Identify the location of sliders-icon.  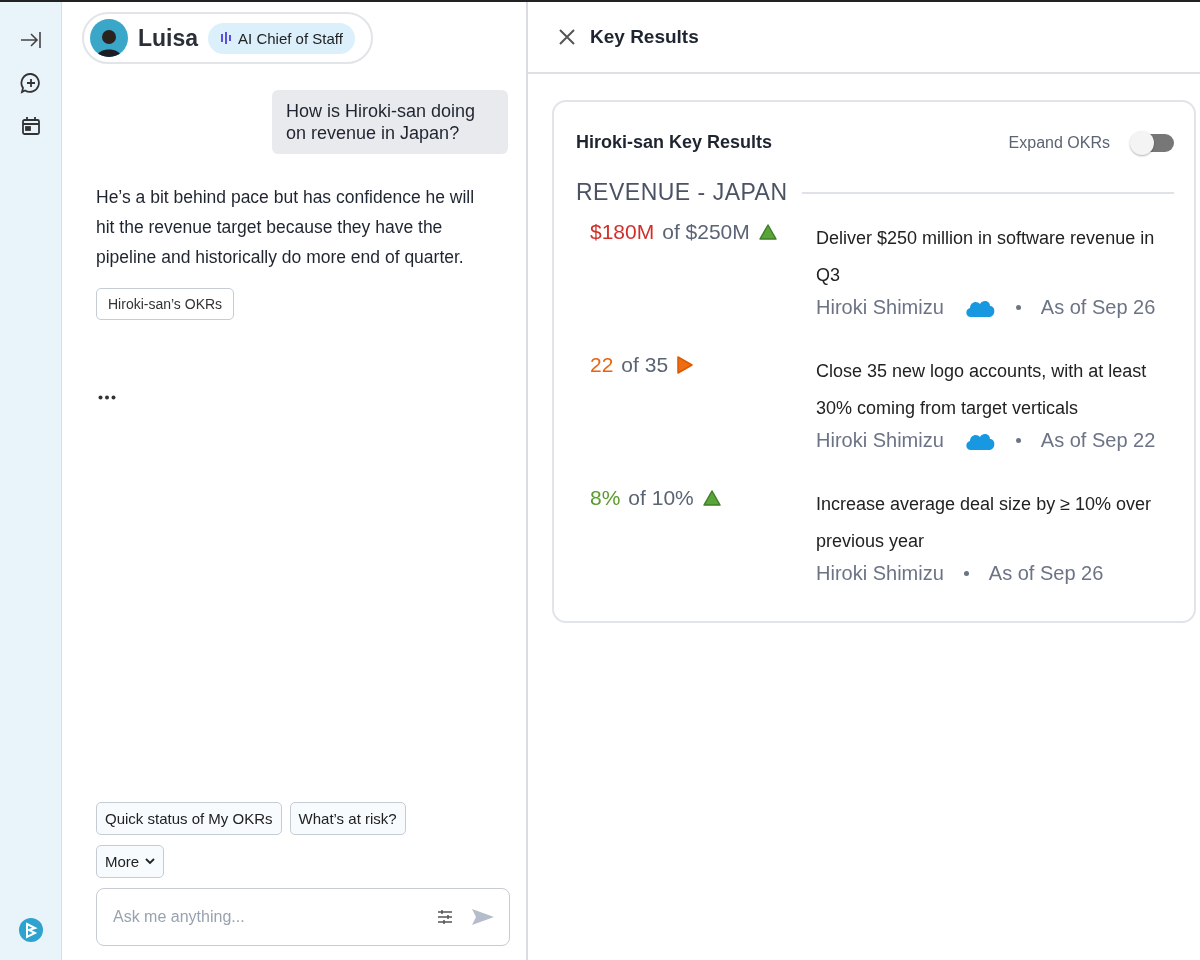
(445, 917).